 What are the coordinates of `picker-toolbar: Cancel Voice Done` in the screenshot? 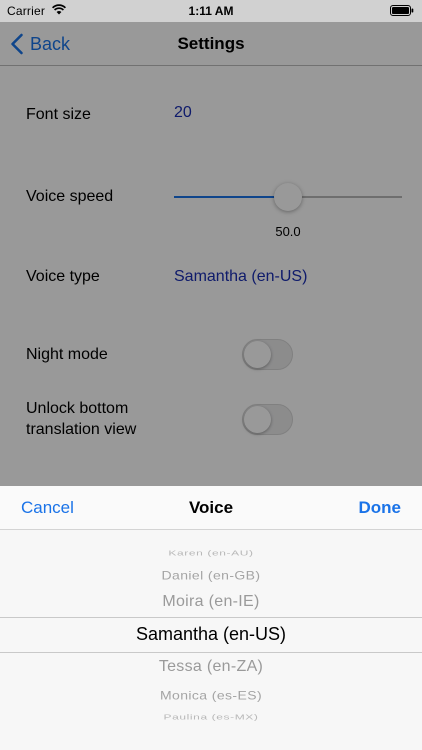 It's located at (211, 508).